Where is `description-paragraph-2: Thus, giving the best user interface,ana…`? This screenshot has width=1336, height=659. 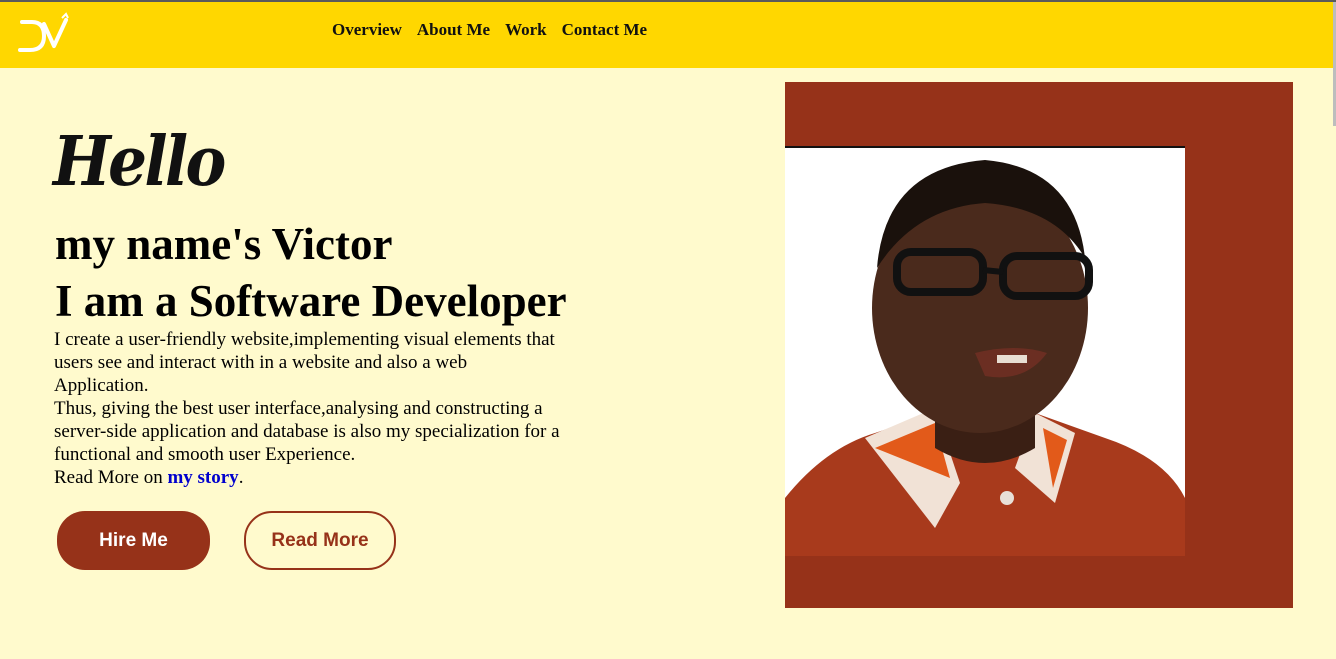 description-paragraph-2: Thus, giving the best user interface,ana… is located at coordinates (307, 431).